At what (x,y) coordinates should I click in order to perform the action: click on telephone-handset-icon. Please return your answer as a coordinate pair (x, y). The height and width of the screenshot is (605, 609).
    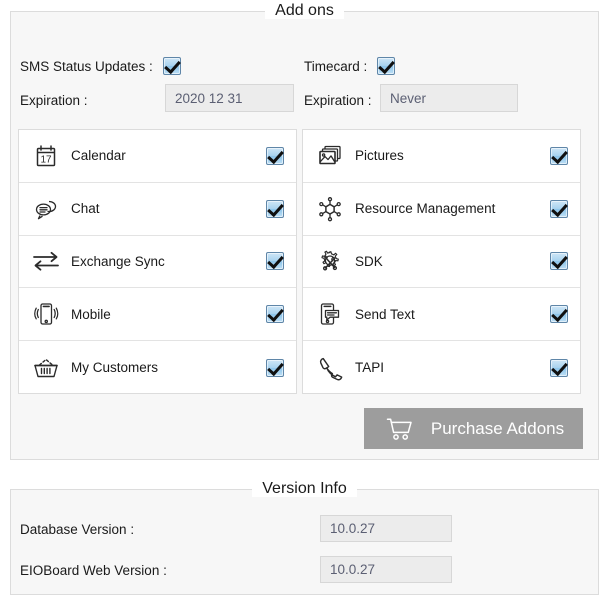
    Looking at the image, I should click on (330, 368).